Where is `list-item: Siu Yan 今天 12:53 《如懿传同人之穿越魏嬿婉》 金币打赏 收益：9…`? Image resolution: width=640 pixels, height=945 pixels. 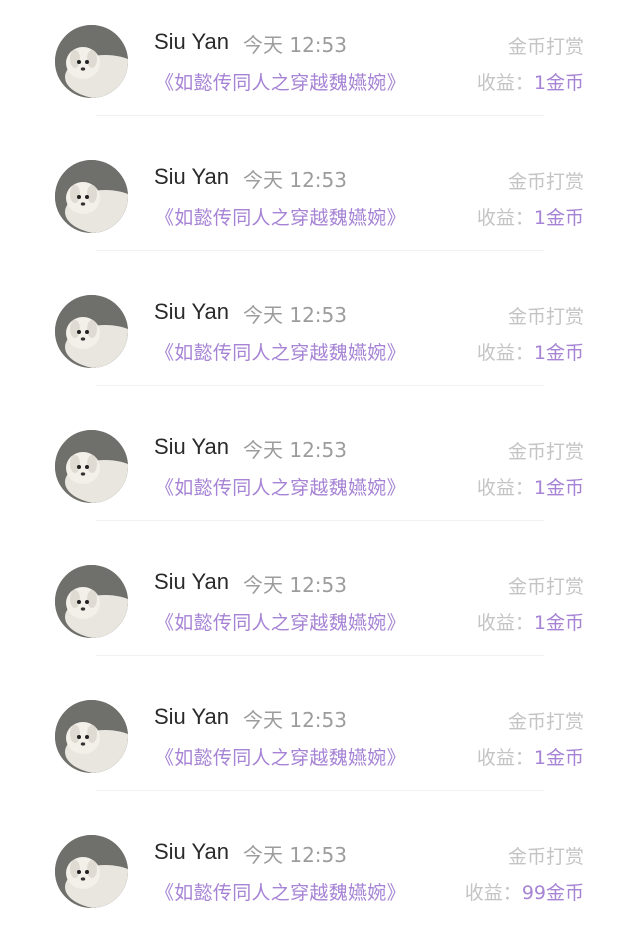 list-item: Siu Yan 今天 12:53 《如懿传同人之穿越魏嬿婉》 金币打赏 收益：9… is located at coordinates (320, 877).